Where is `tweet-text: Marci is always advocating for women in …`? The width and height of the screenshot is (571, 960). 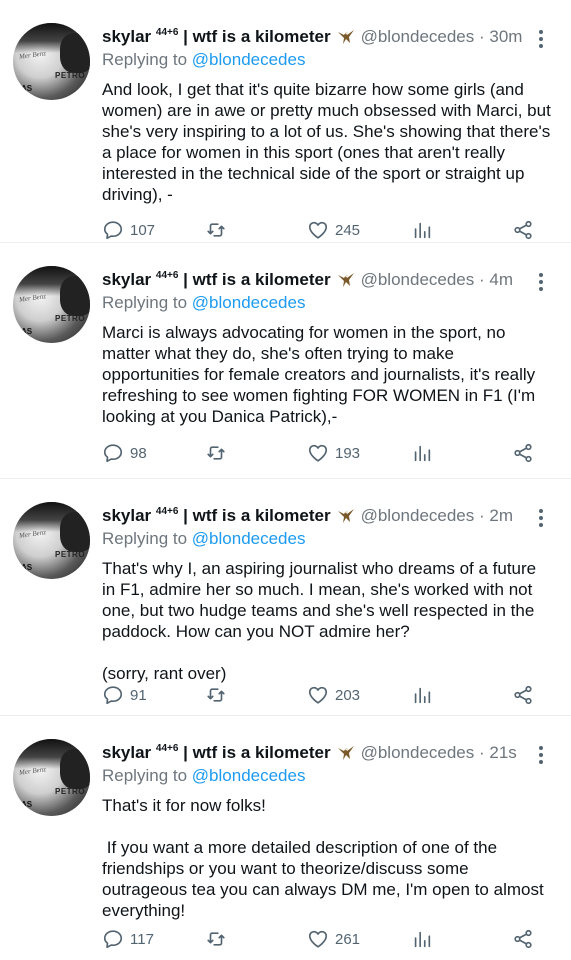
tweet-text: Marci is always advocating for women in … is located at coordinates (321, 374).